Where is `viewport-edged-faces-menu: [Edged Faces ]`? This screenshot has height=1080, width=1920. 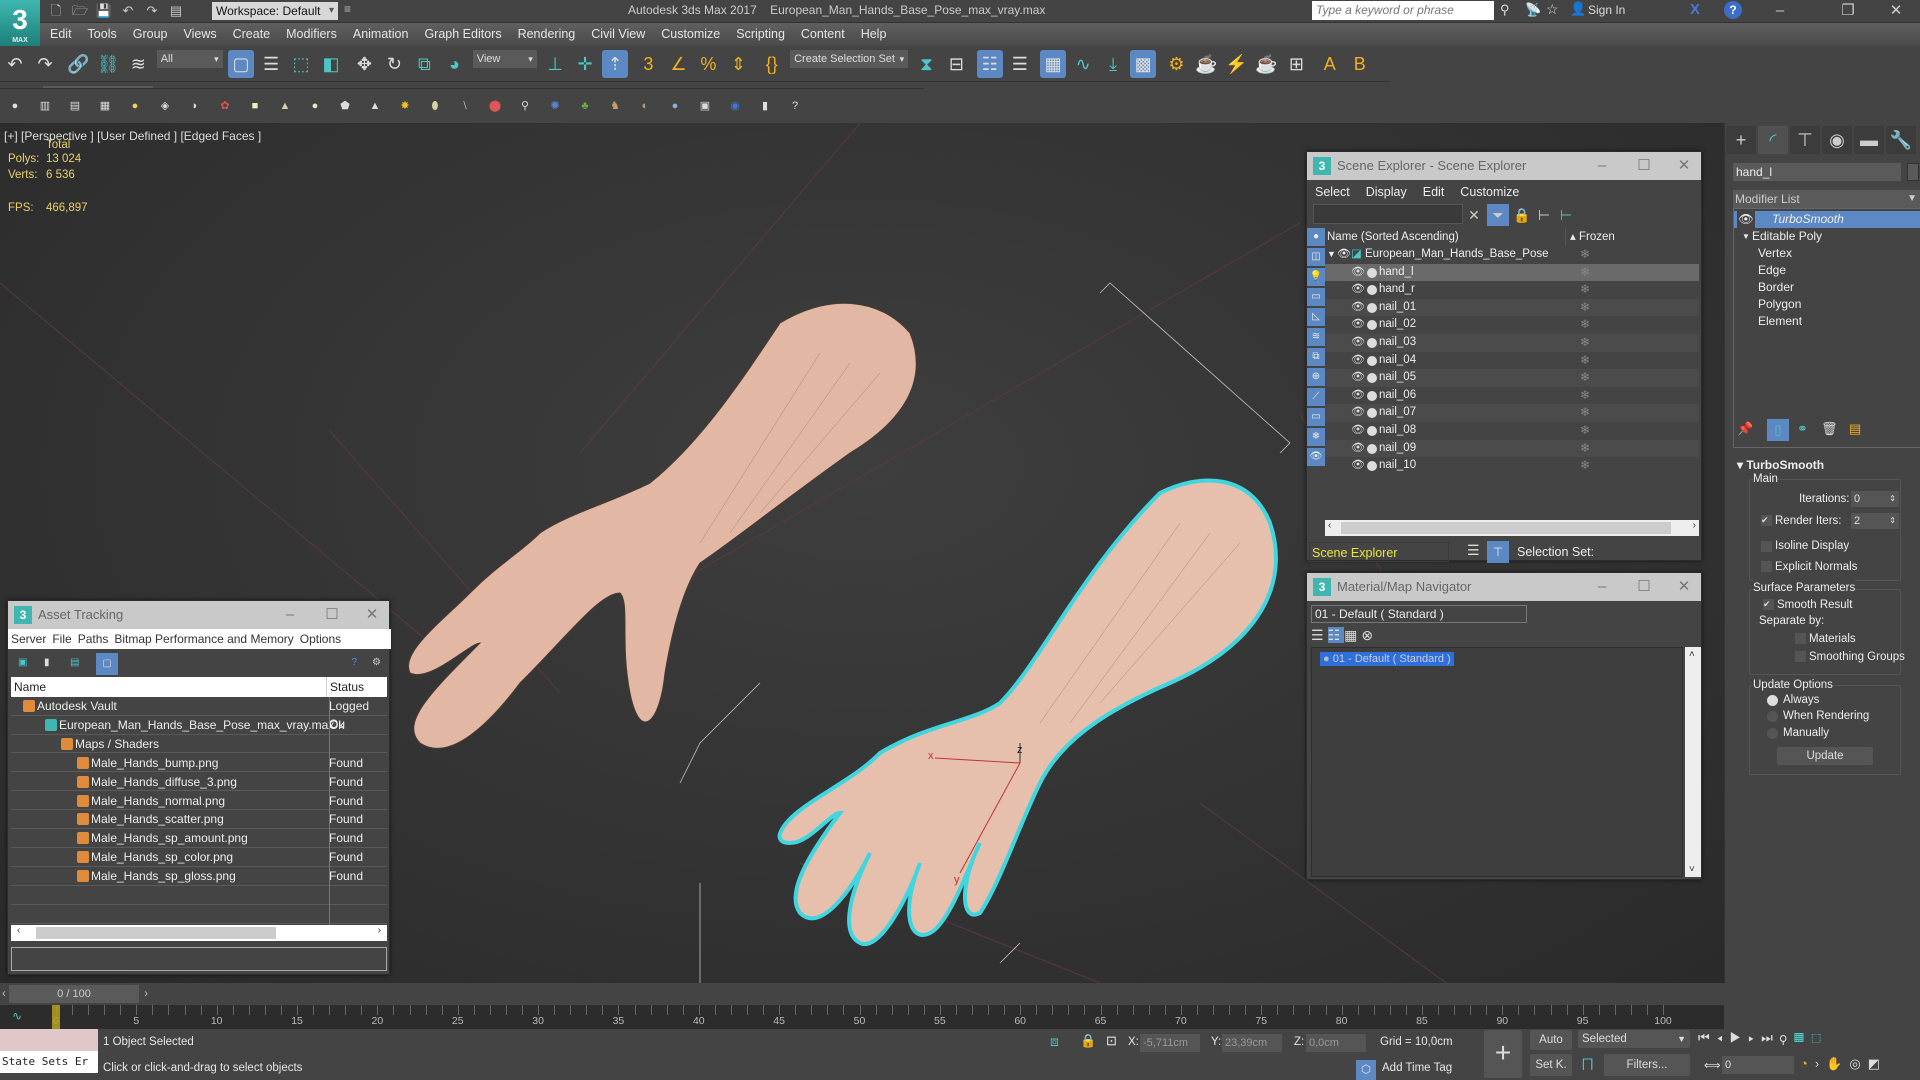 viewport-edged-faces-menu: [Edged Faces ] is located at coordinates (220, 136).